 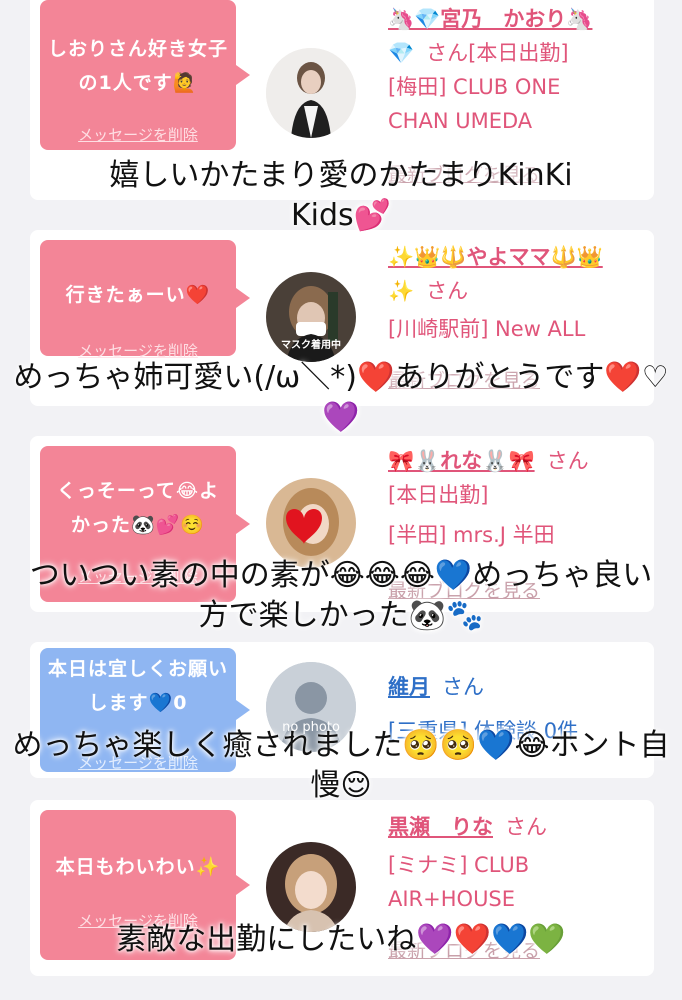 I want to click on shop-name-cont: AIR+HOUSE, so click(x=452, y=899).